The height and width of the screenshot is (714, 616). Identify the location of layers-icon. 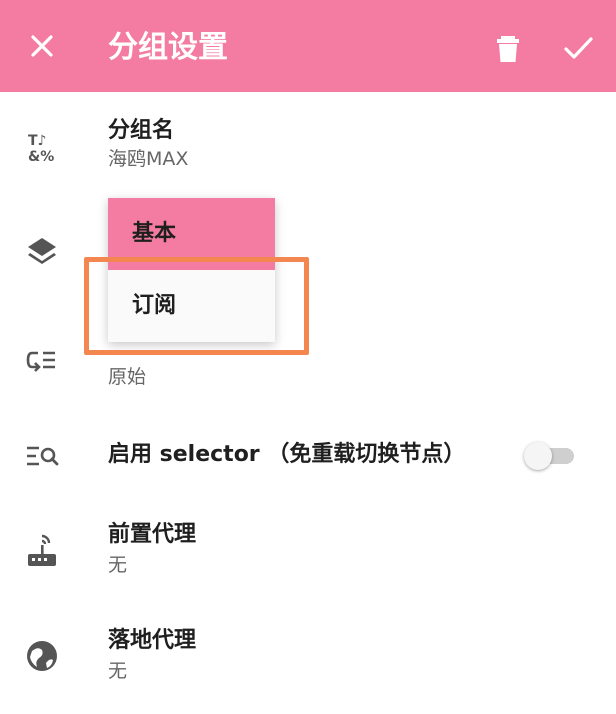
(42, 251).